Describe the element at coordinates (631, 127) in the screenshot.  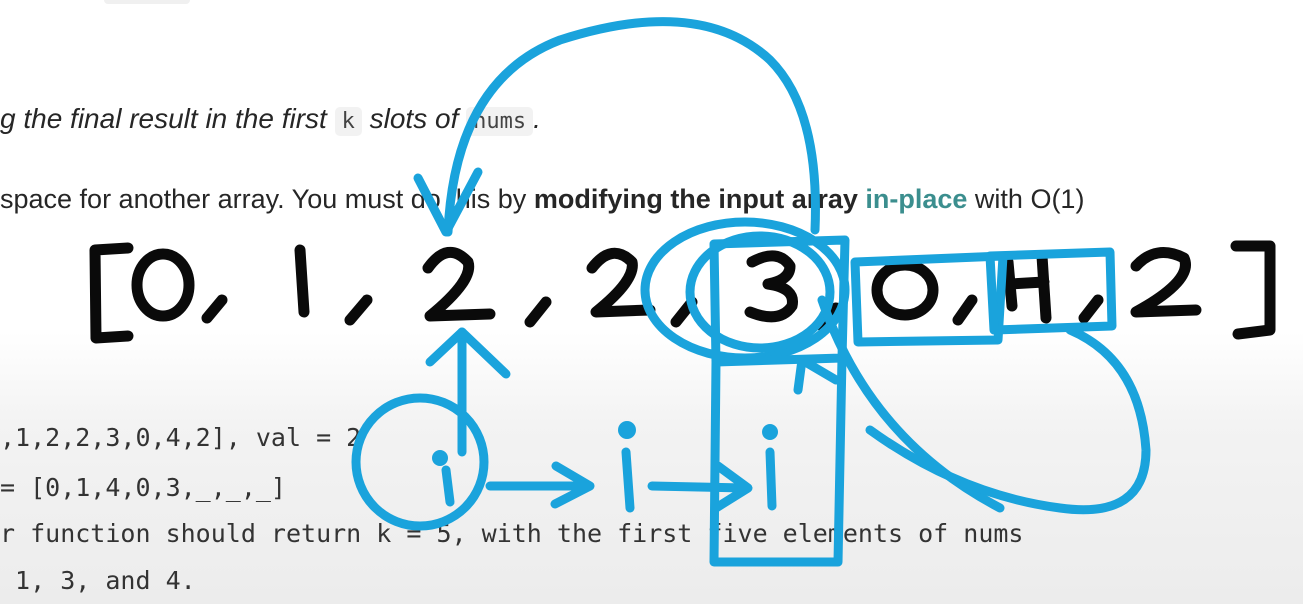
I see `curved-arrow` at that location.